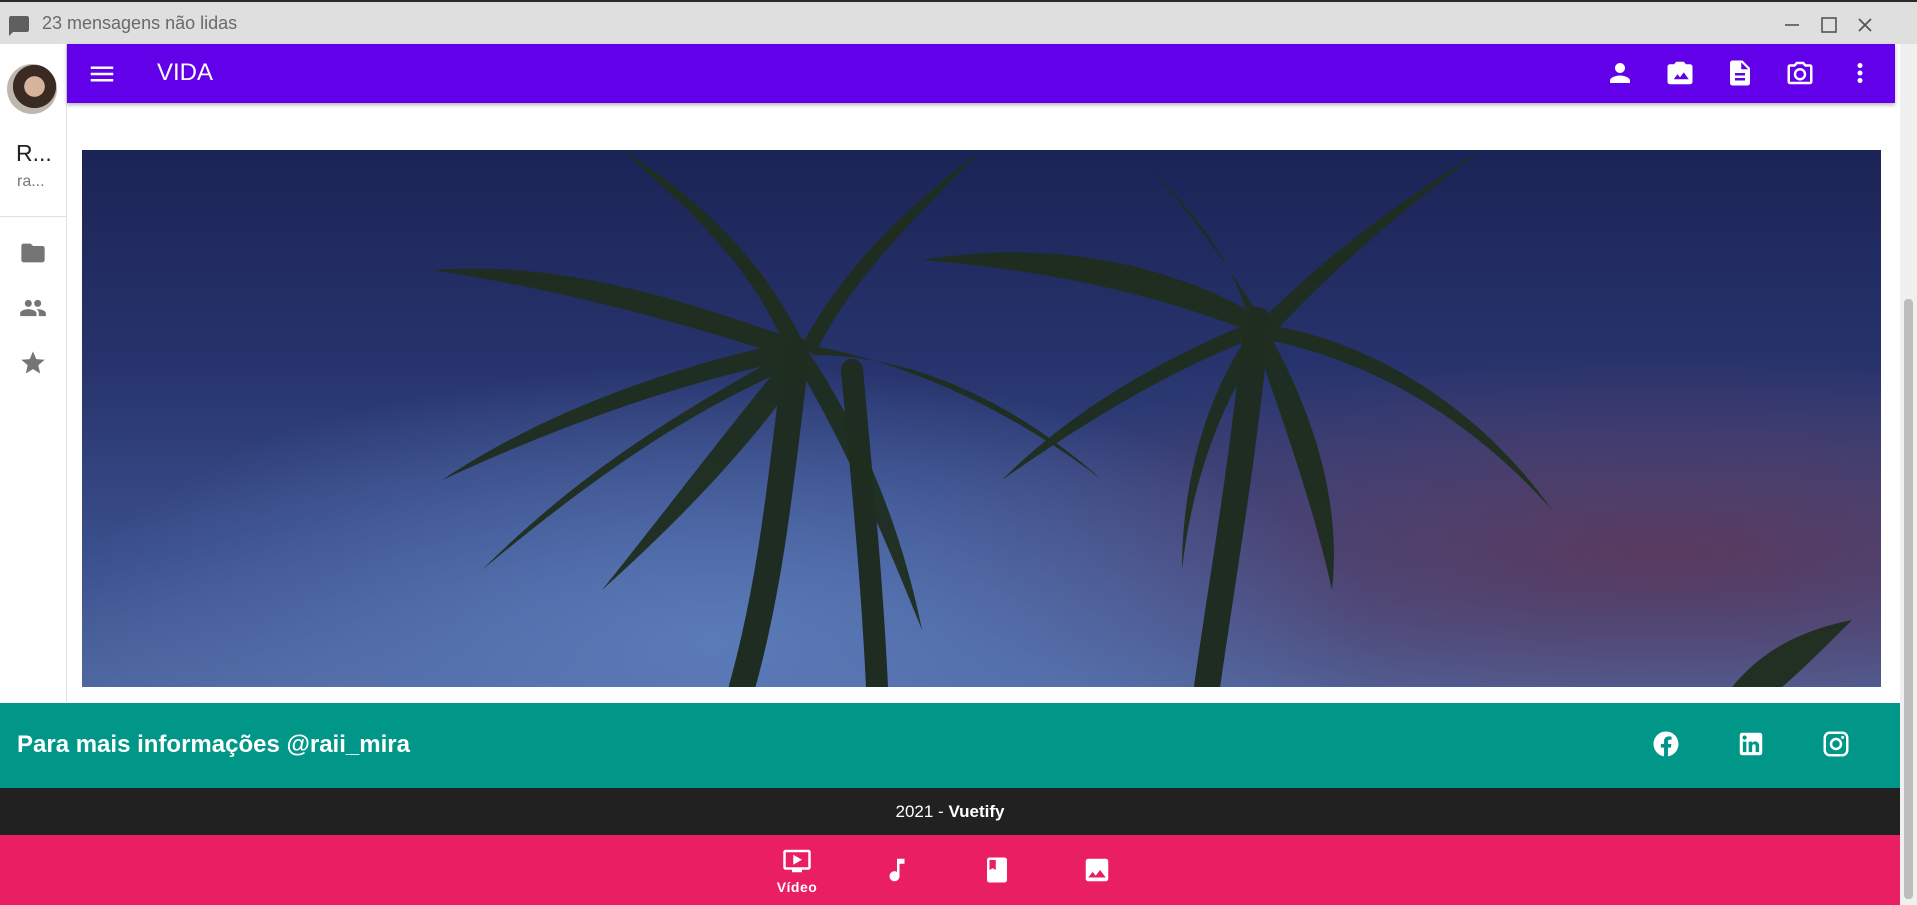 This screenshot has height=905, width=1917. I want to click on bottom-nav-video-label: Vídeo, so click(797, 887).